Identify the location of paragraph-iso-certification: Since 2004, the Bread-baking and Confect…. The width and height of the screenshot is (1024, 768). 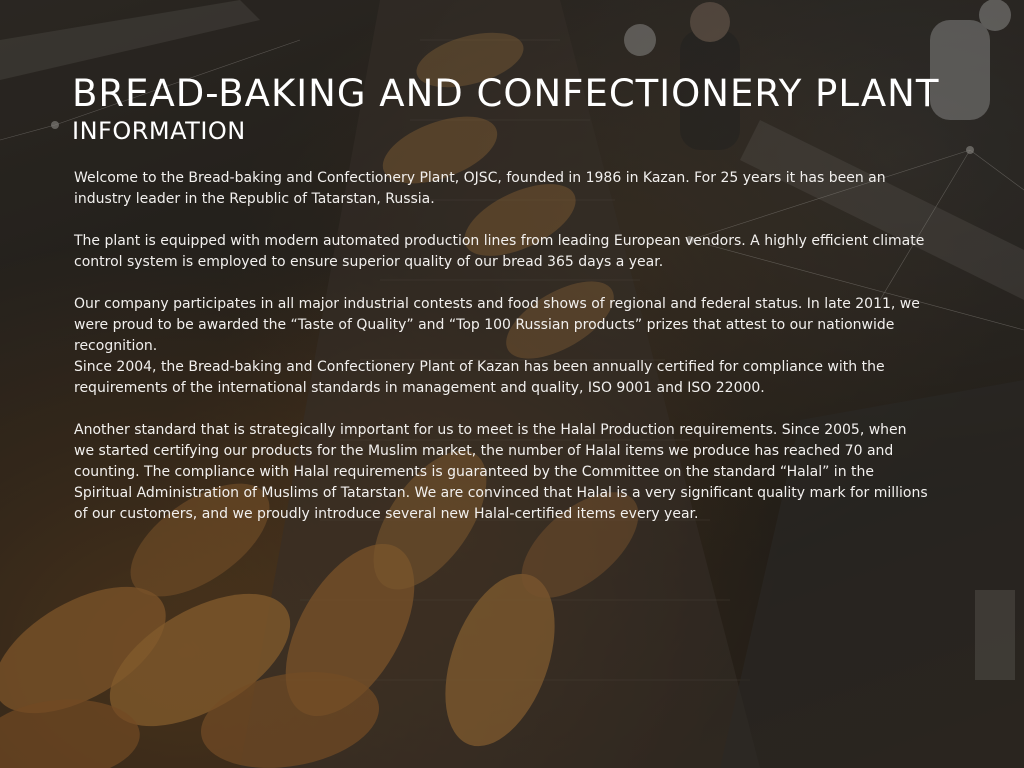
(479, 377).